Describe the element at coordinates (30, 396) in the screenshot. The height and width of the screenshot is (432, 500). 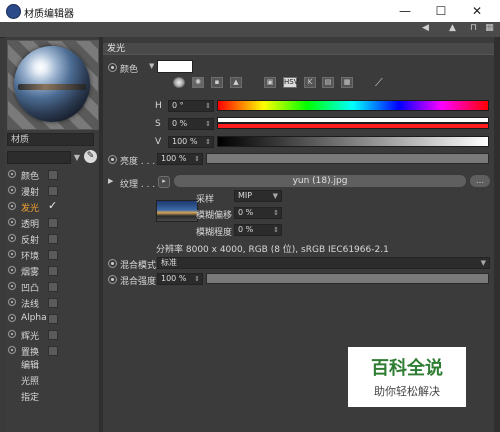
I see `assignment-item: 指定` at that location.